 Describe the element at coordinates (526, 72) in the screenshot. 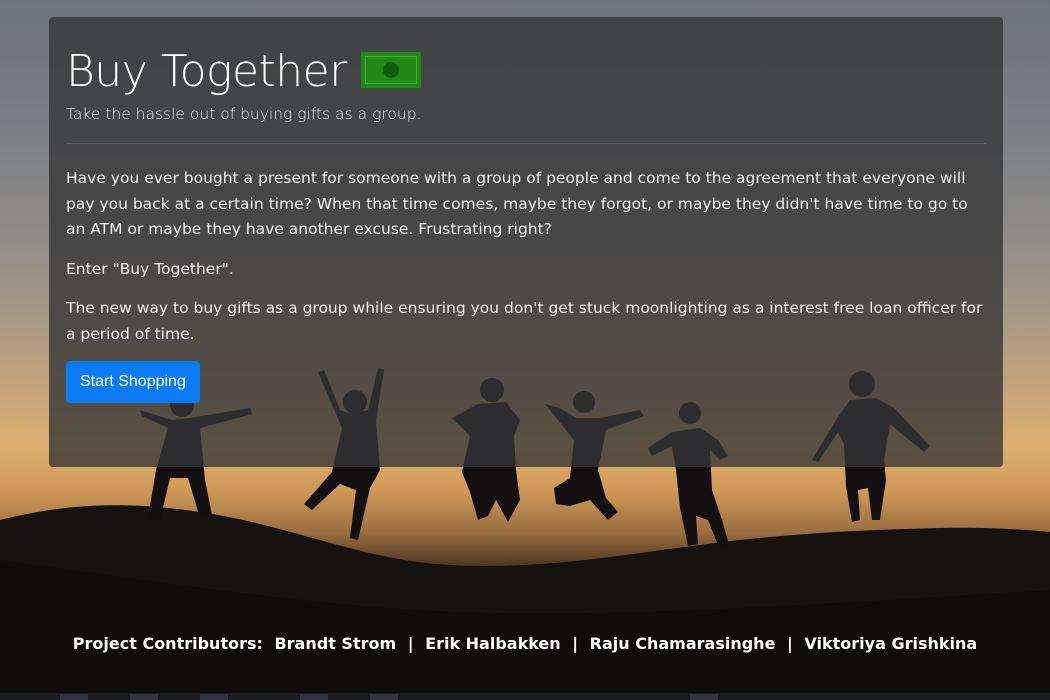

I see `title-row: Buy Together` at that location.